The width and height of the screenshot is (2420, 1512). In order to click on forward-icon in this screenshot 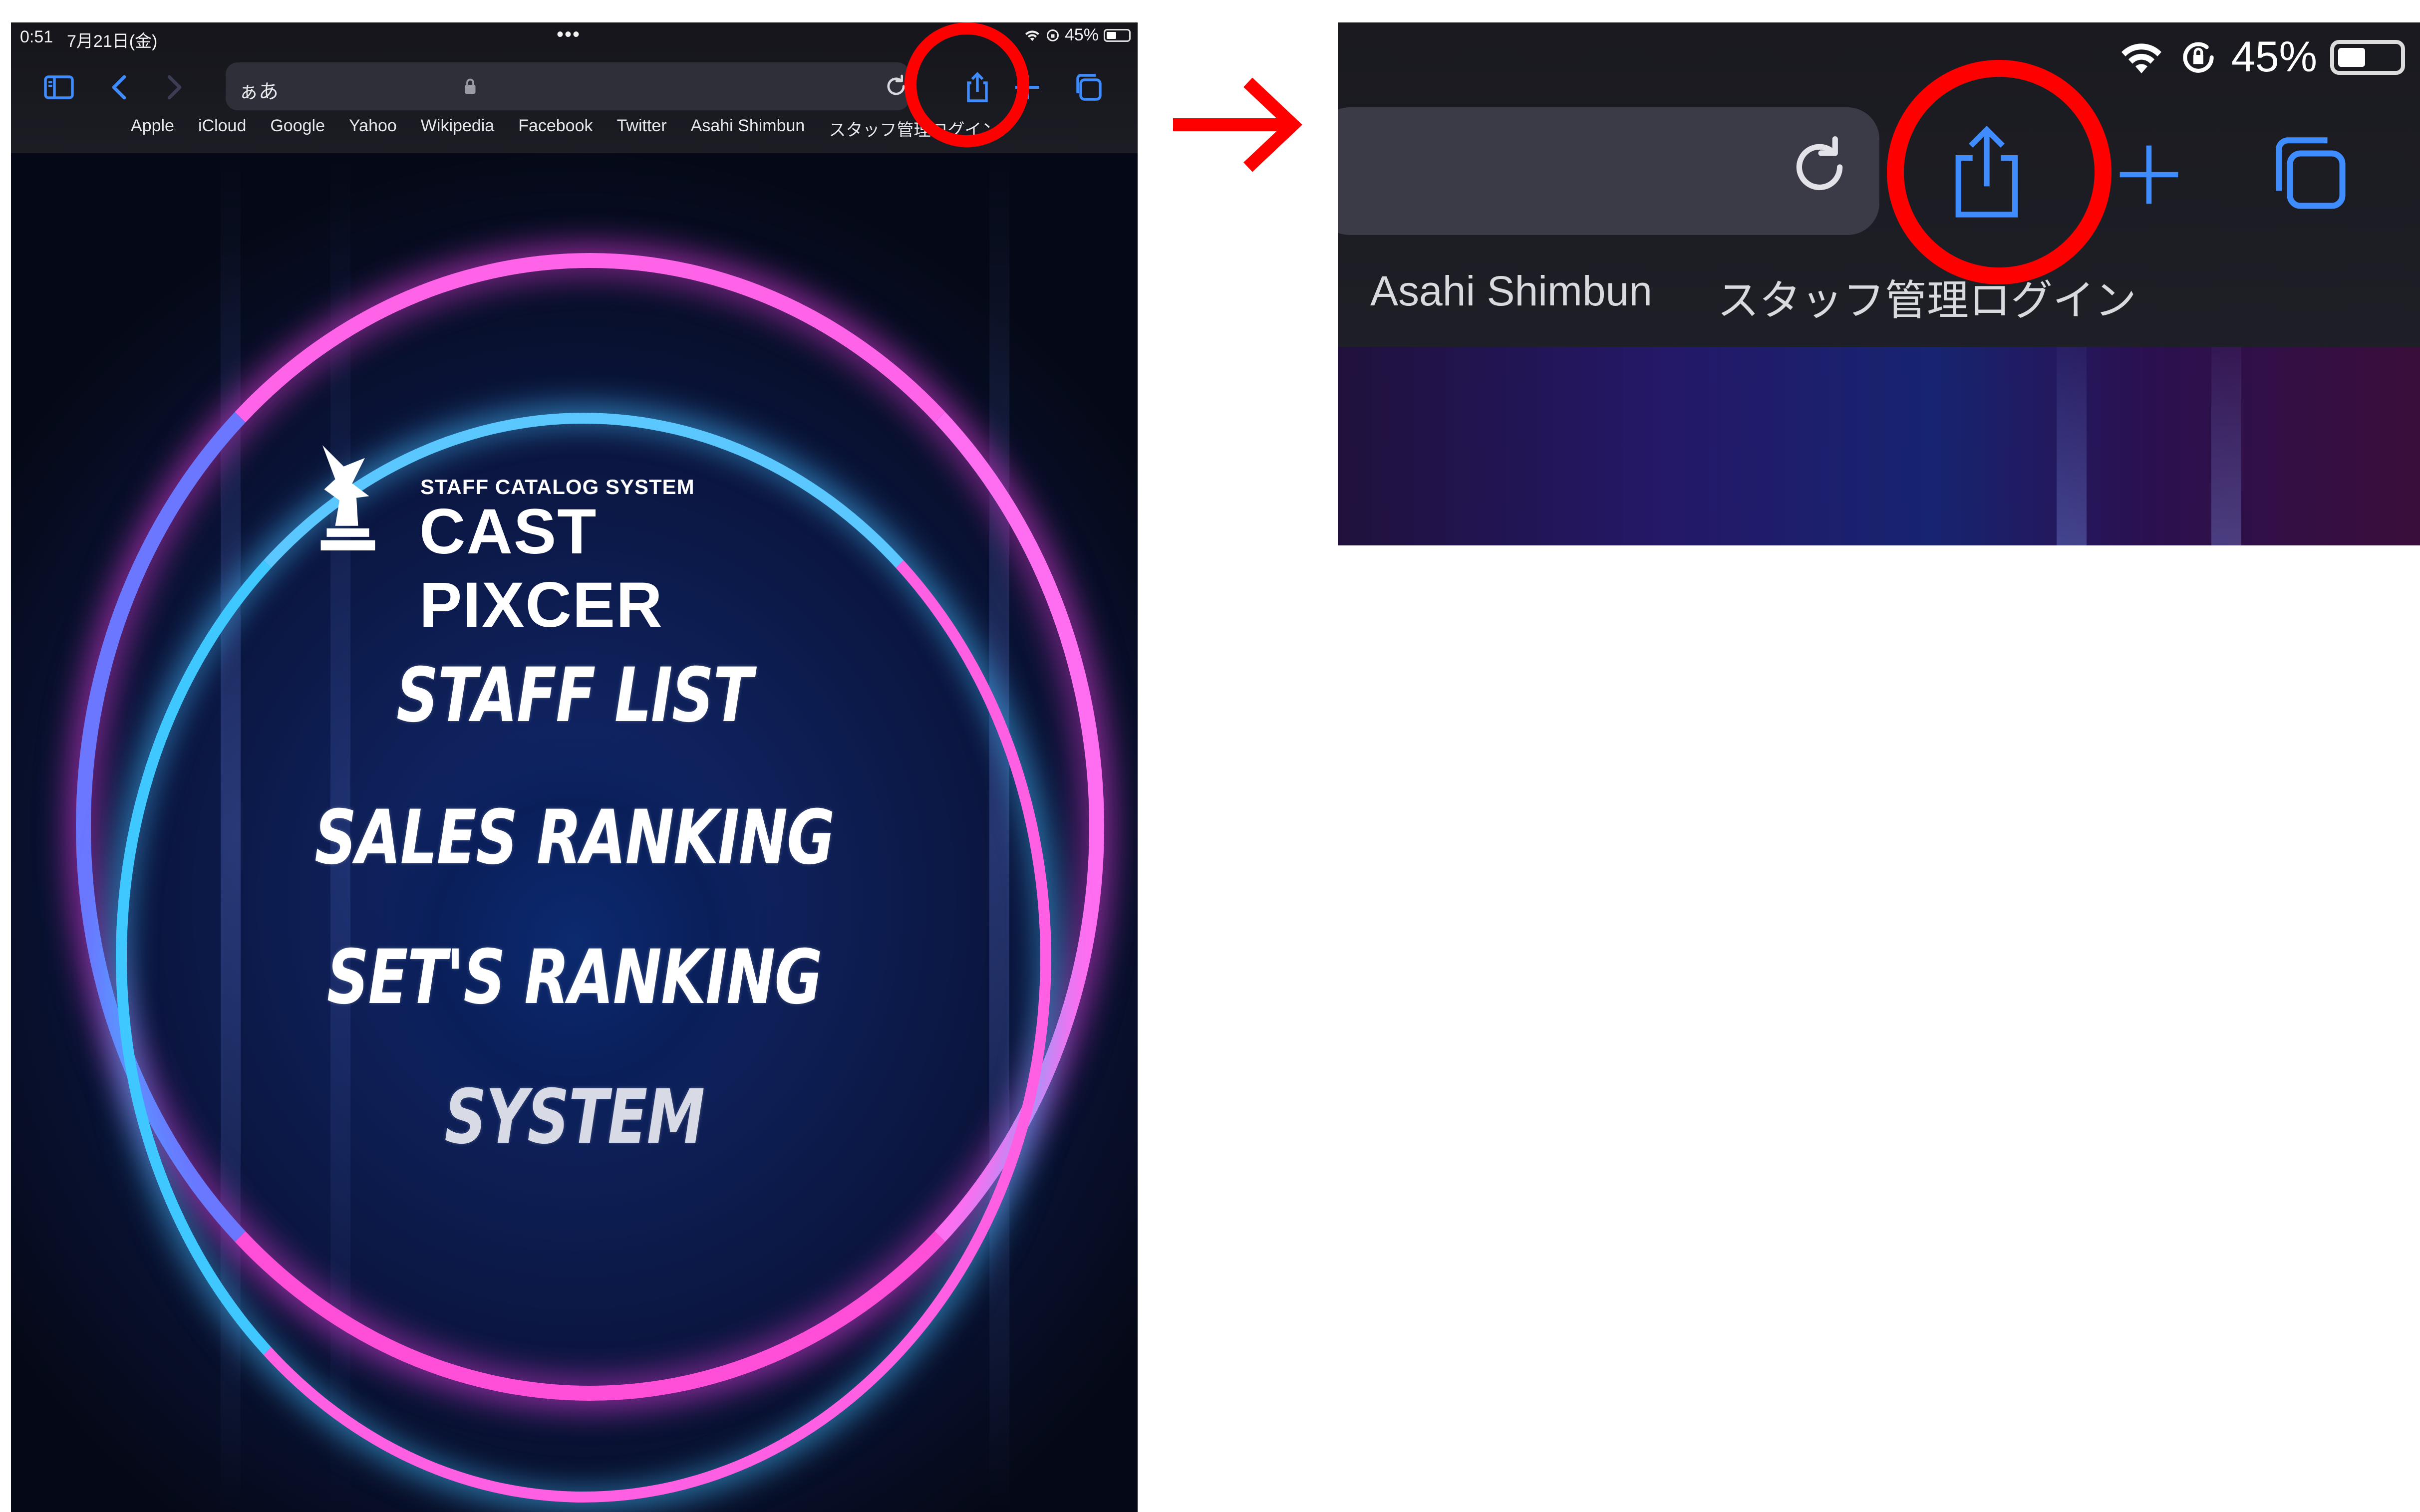, I will do `click(174, 87)`.